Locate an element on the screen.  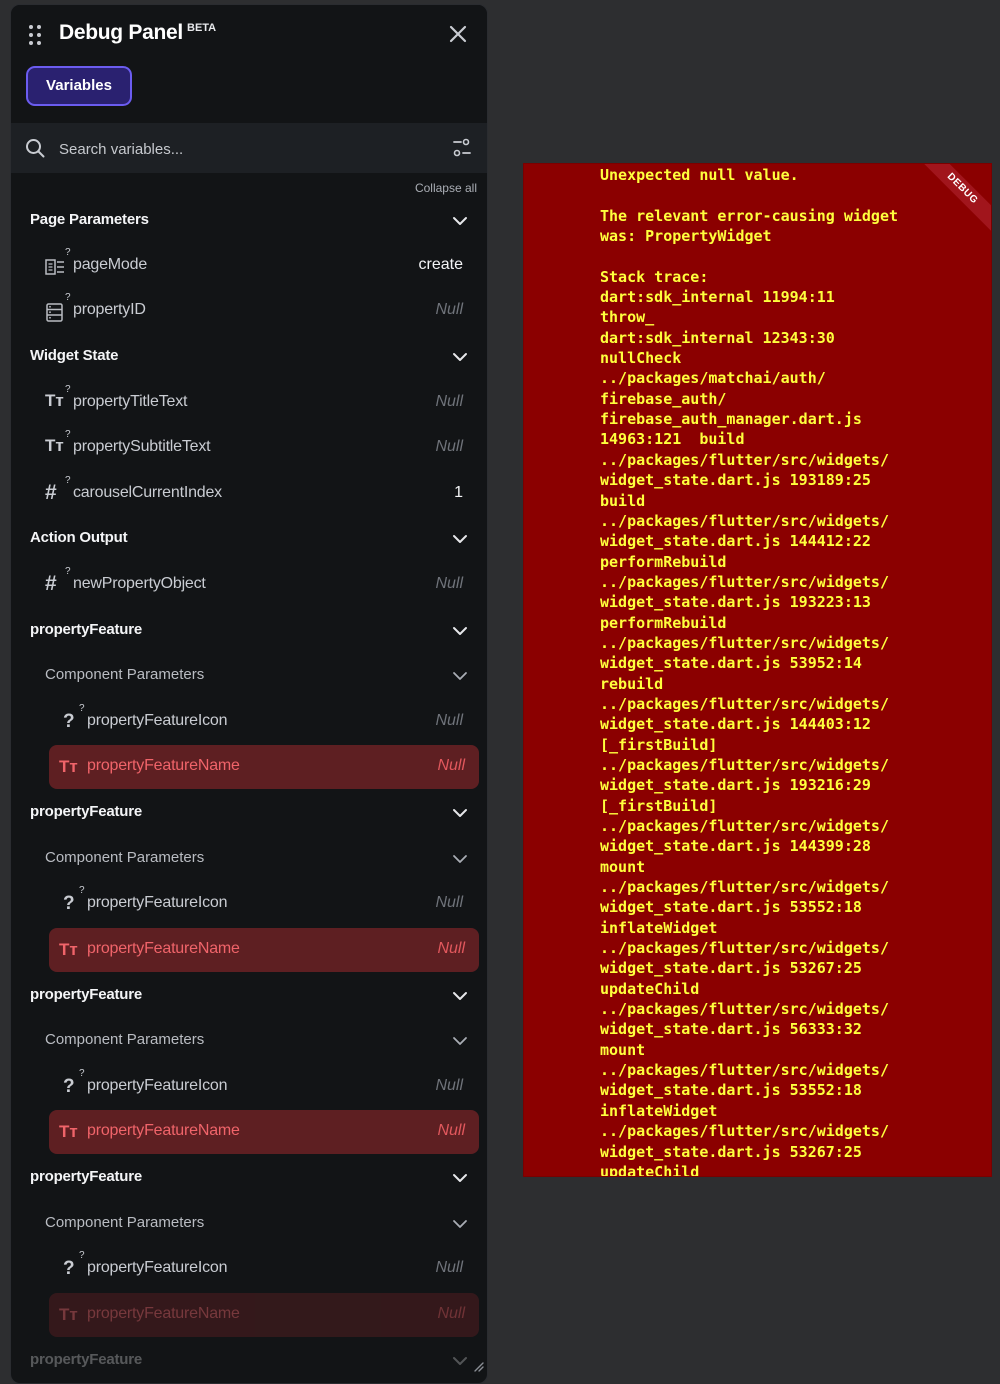
variable-row: # ? newPropertyObject Null is located at coordinates (249, 585).